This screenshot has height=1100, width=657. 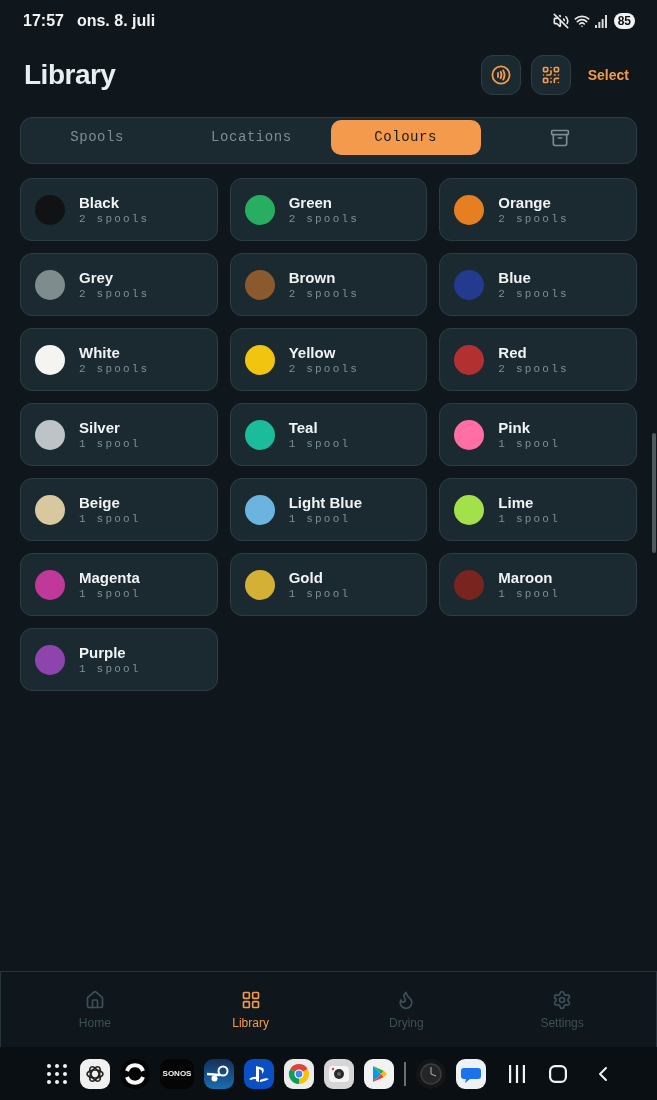 What do you see at coordinates (431, 1073) in the screenshot?
I see `watch-face-app-icon` at bounding box center [431, 1073].